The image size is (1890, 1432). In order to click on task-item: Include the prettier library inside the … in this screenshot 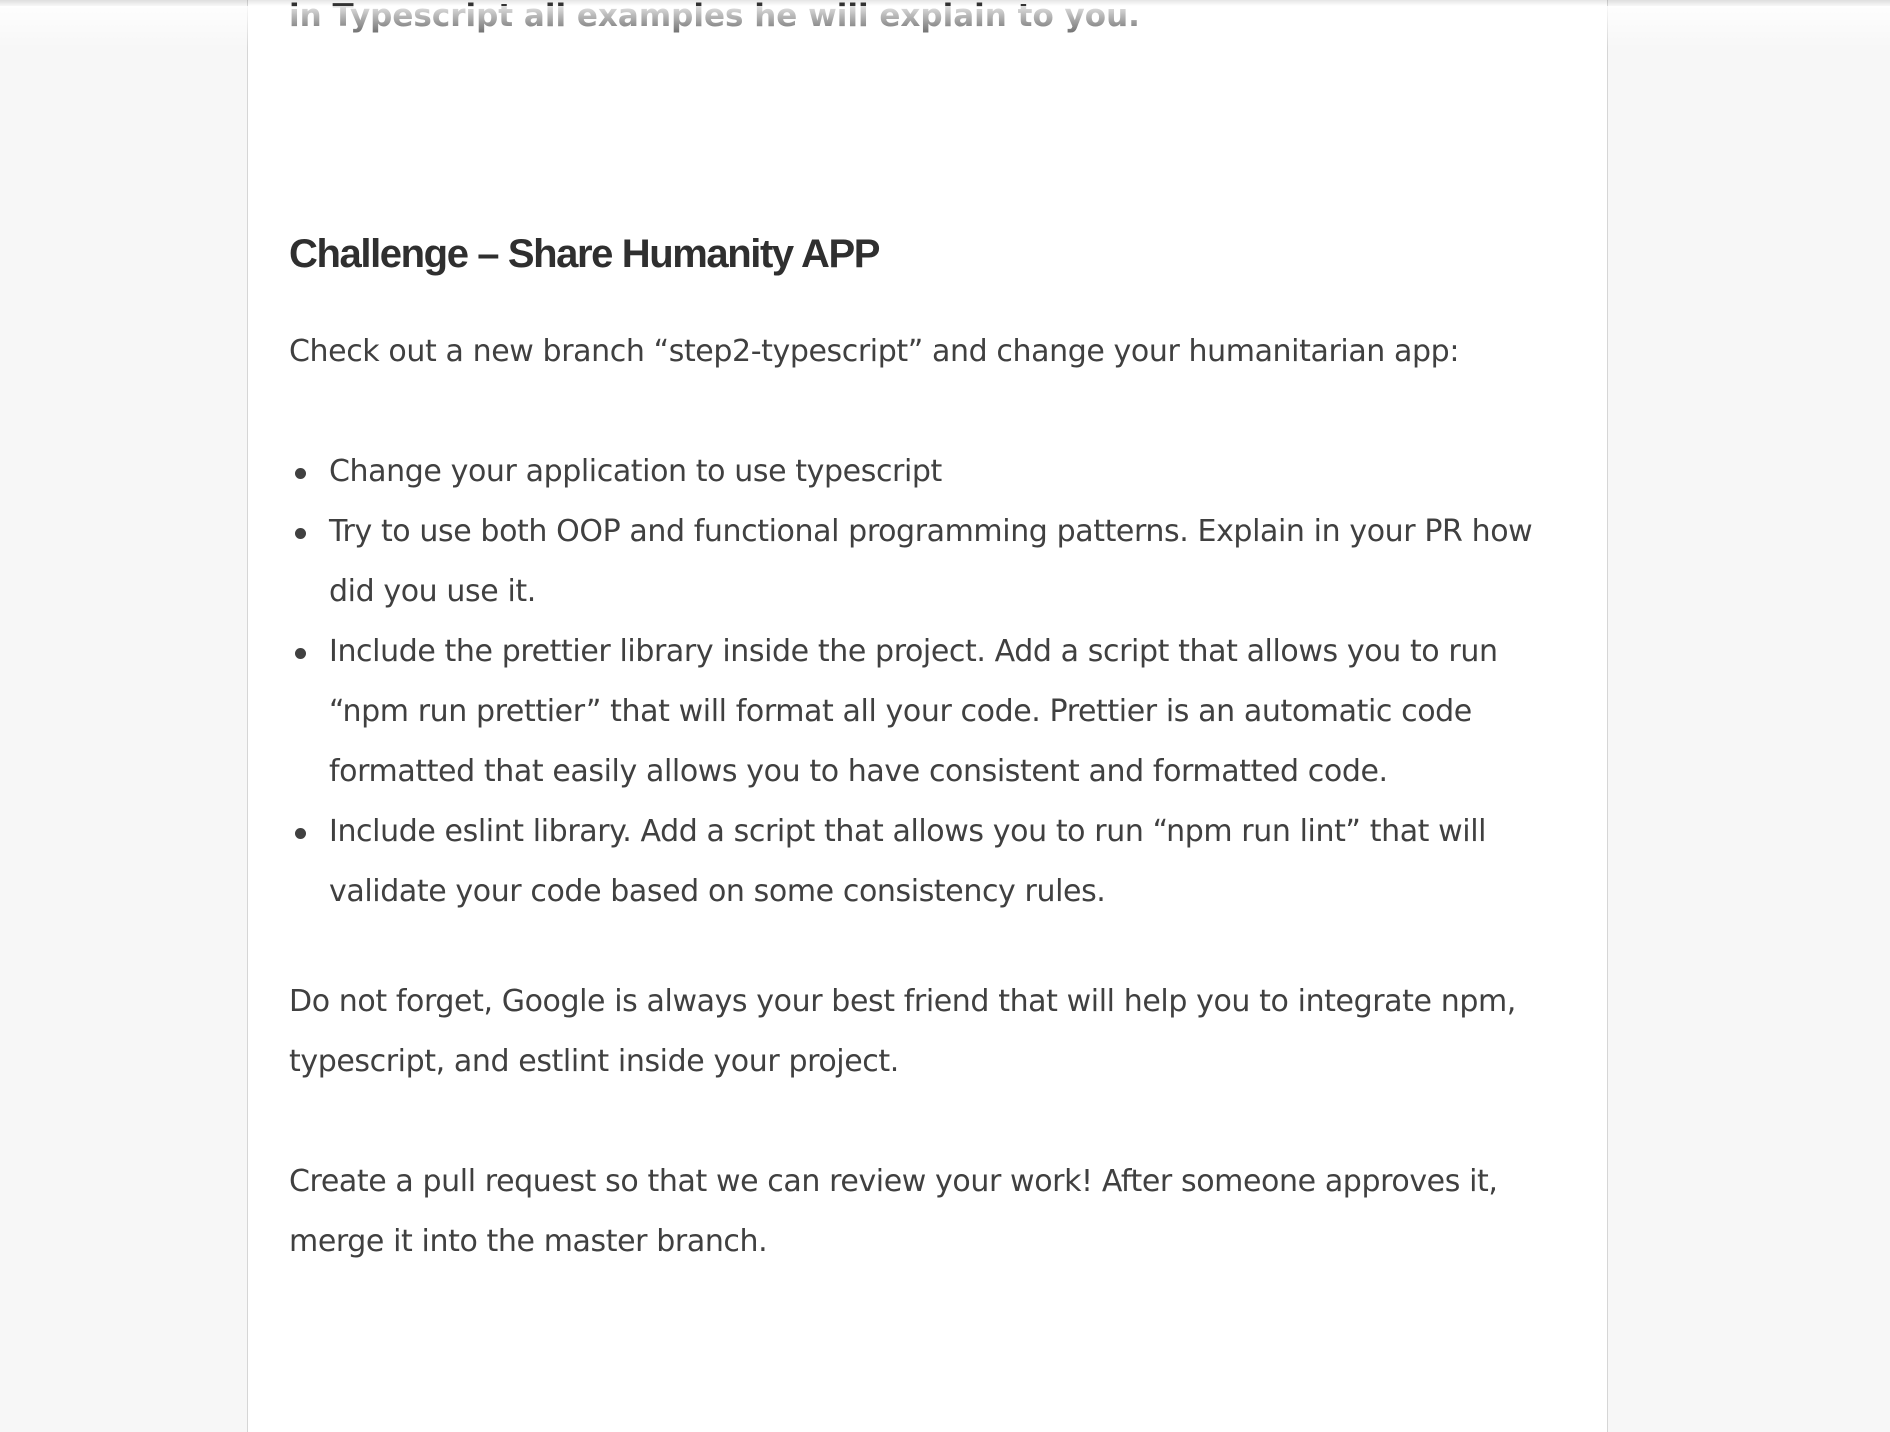, I will do `click(934, 712)`.